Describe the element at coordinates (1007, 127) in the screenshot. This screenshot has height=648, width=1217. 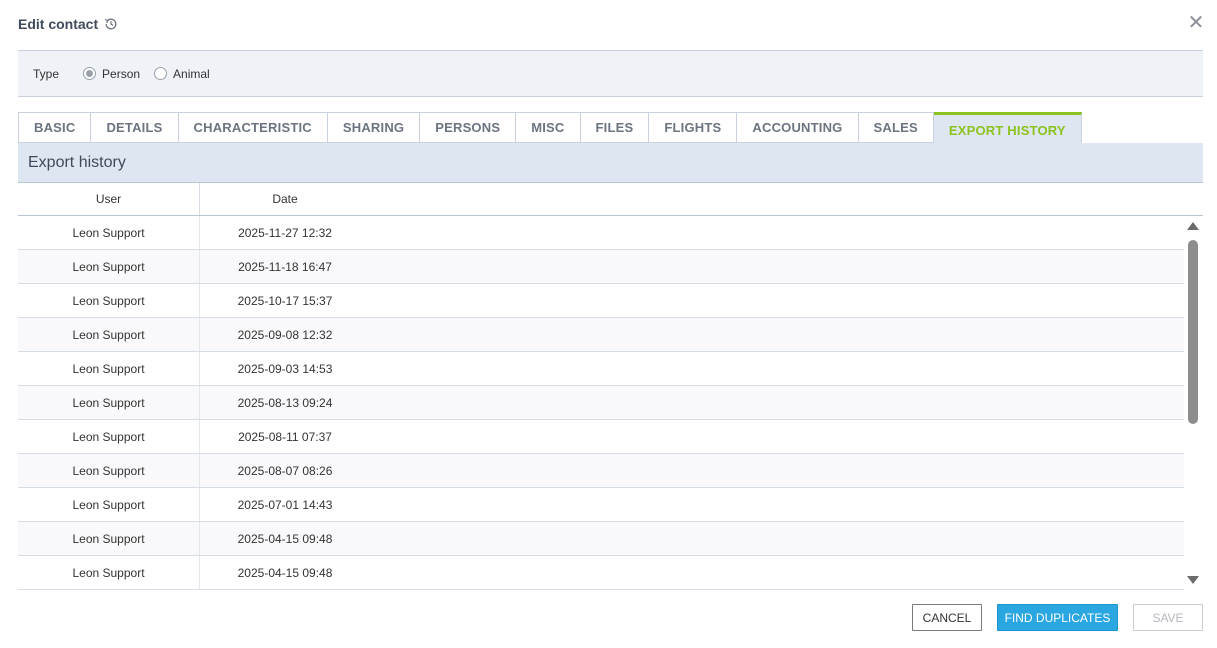
I see `tab-export-history: EXPORT HISTORY` at that location.